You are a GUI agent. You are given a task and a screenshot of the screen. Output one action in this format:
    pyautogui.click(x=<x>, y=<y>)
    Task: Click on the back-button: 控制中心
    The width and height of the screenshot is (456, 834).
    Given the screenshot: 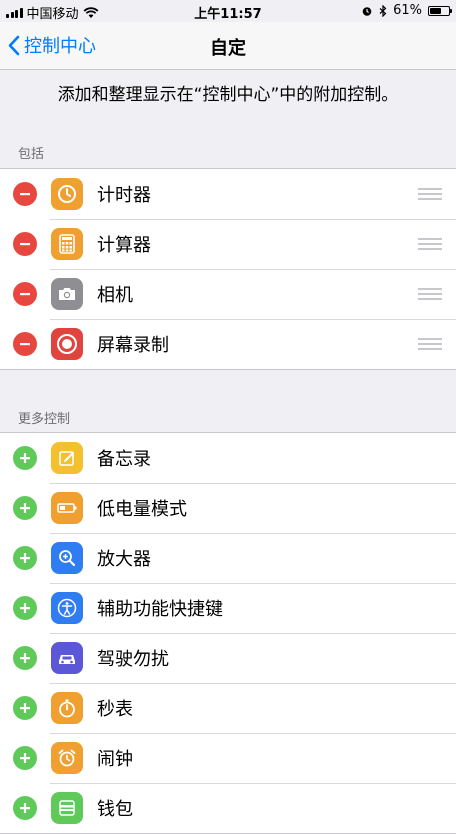 What is the action you would take?
    pyautogui.click(x=52, y=45)
    